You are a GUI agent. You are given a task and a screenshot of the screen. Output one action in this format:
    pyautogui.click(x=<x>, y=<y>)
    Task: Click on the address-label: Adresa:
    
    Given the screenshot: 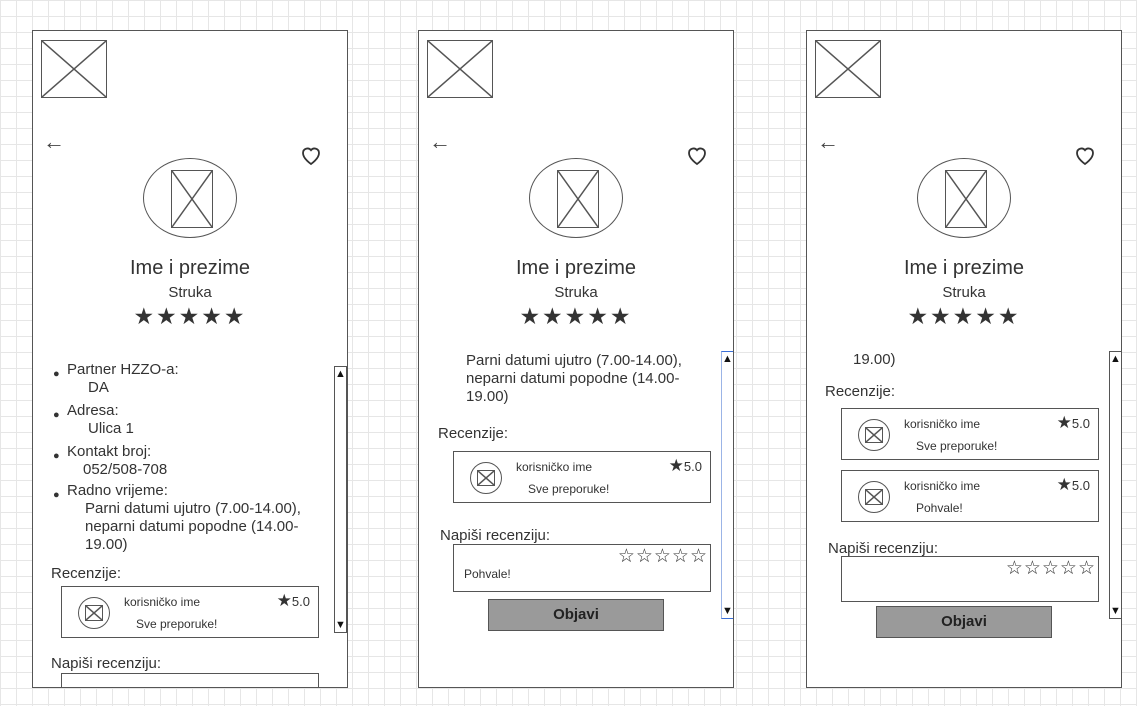 What is the action you would take?
    pyautogui.click(x=93, y=410)
    